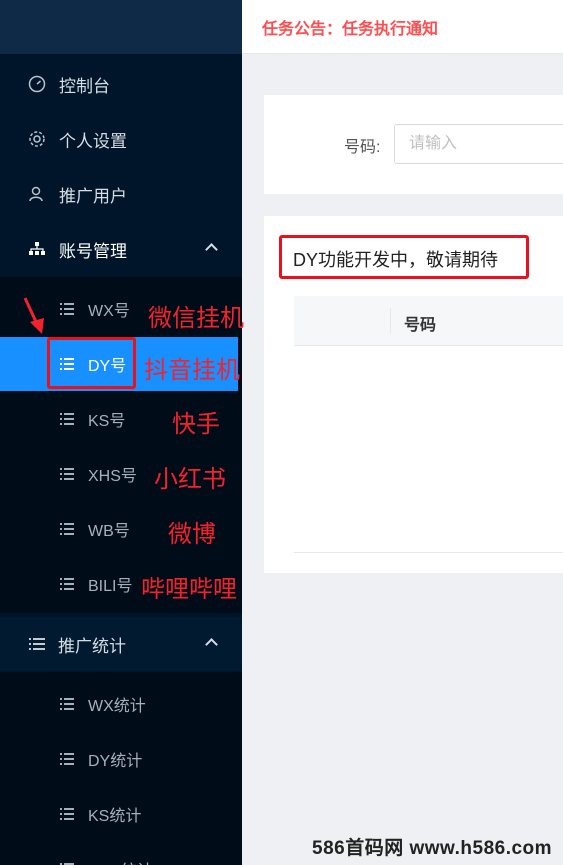 The width and height of the screenshot is (563, 865). Describe the element at coordinates (37, 84) in the screenshot. I see `dashboard-icon` at that location.